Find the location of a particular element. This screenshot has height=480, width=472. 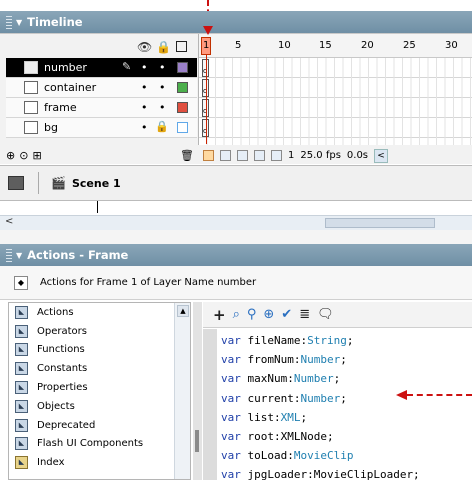

code-line: var fileName:String; is located at coordinates (344, 340).